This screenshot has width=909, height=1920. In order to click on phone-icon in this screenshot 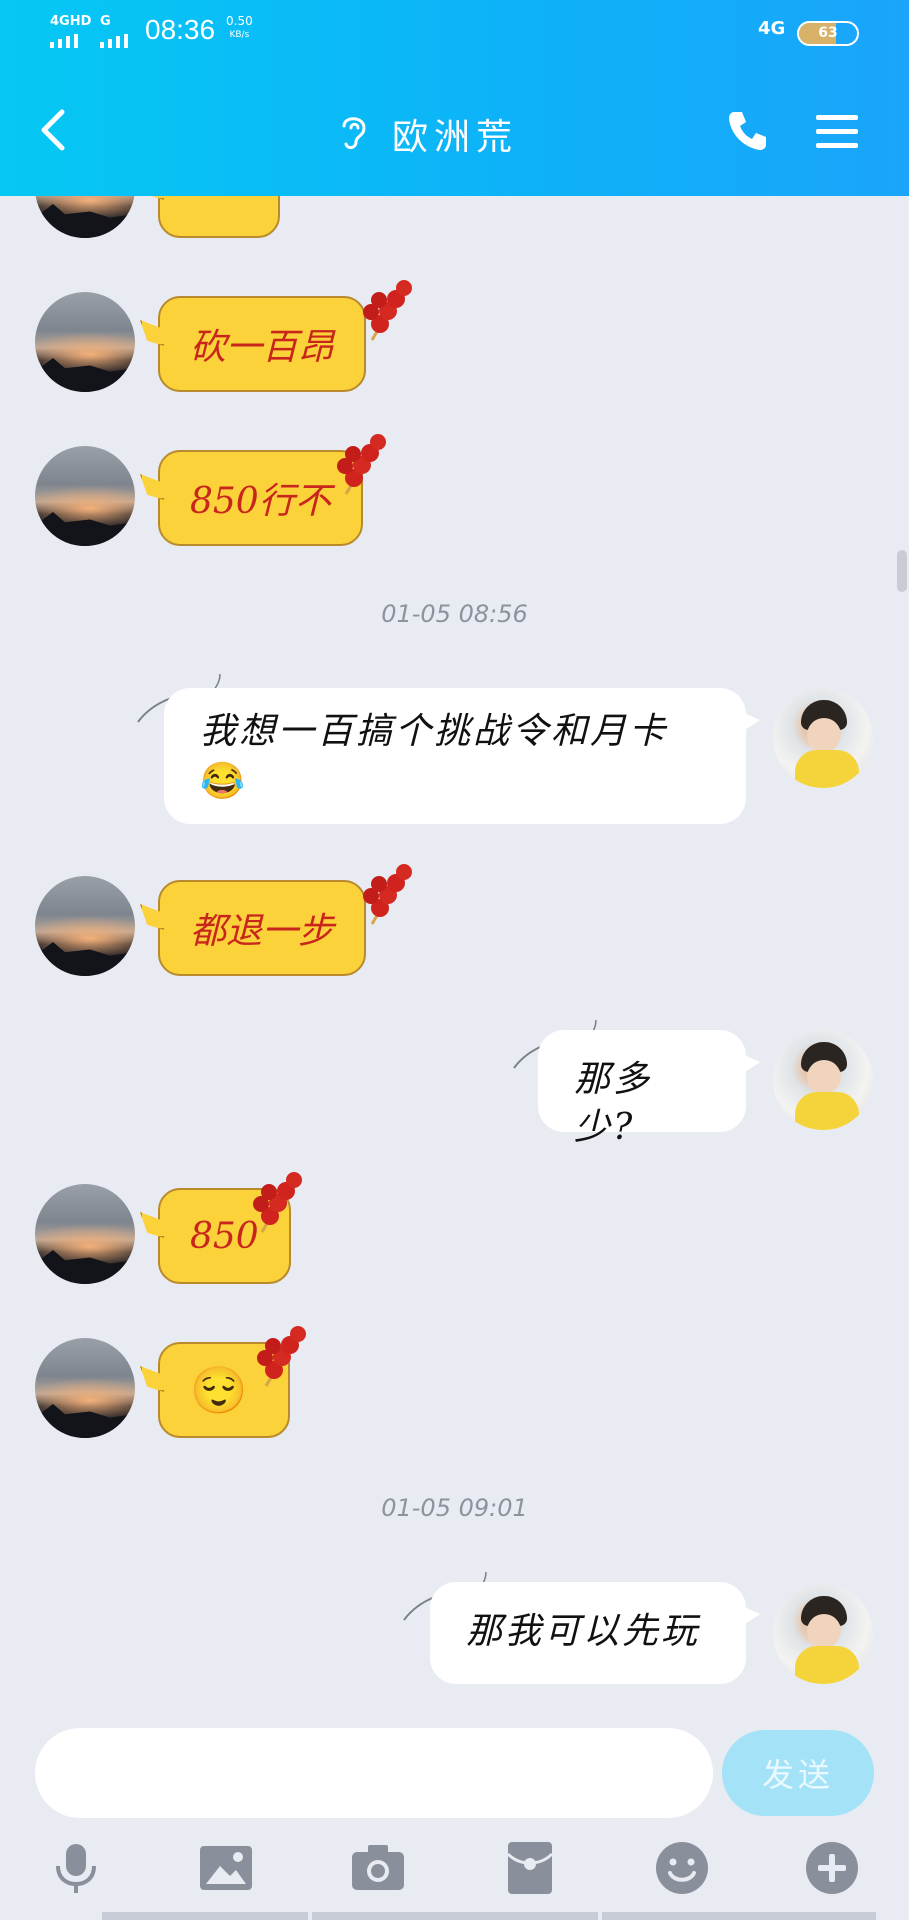, I will do `click(748, 130)`.